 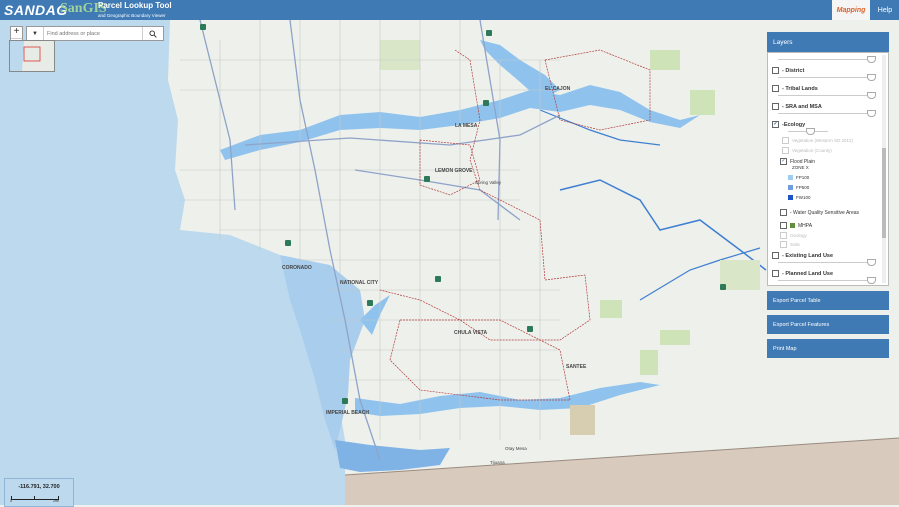 I want to click on place-label: Otay Mesa, so click(x=516, y=448).